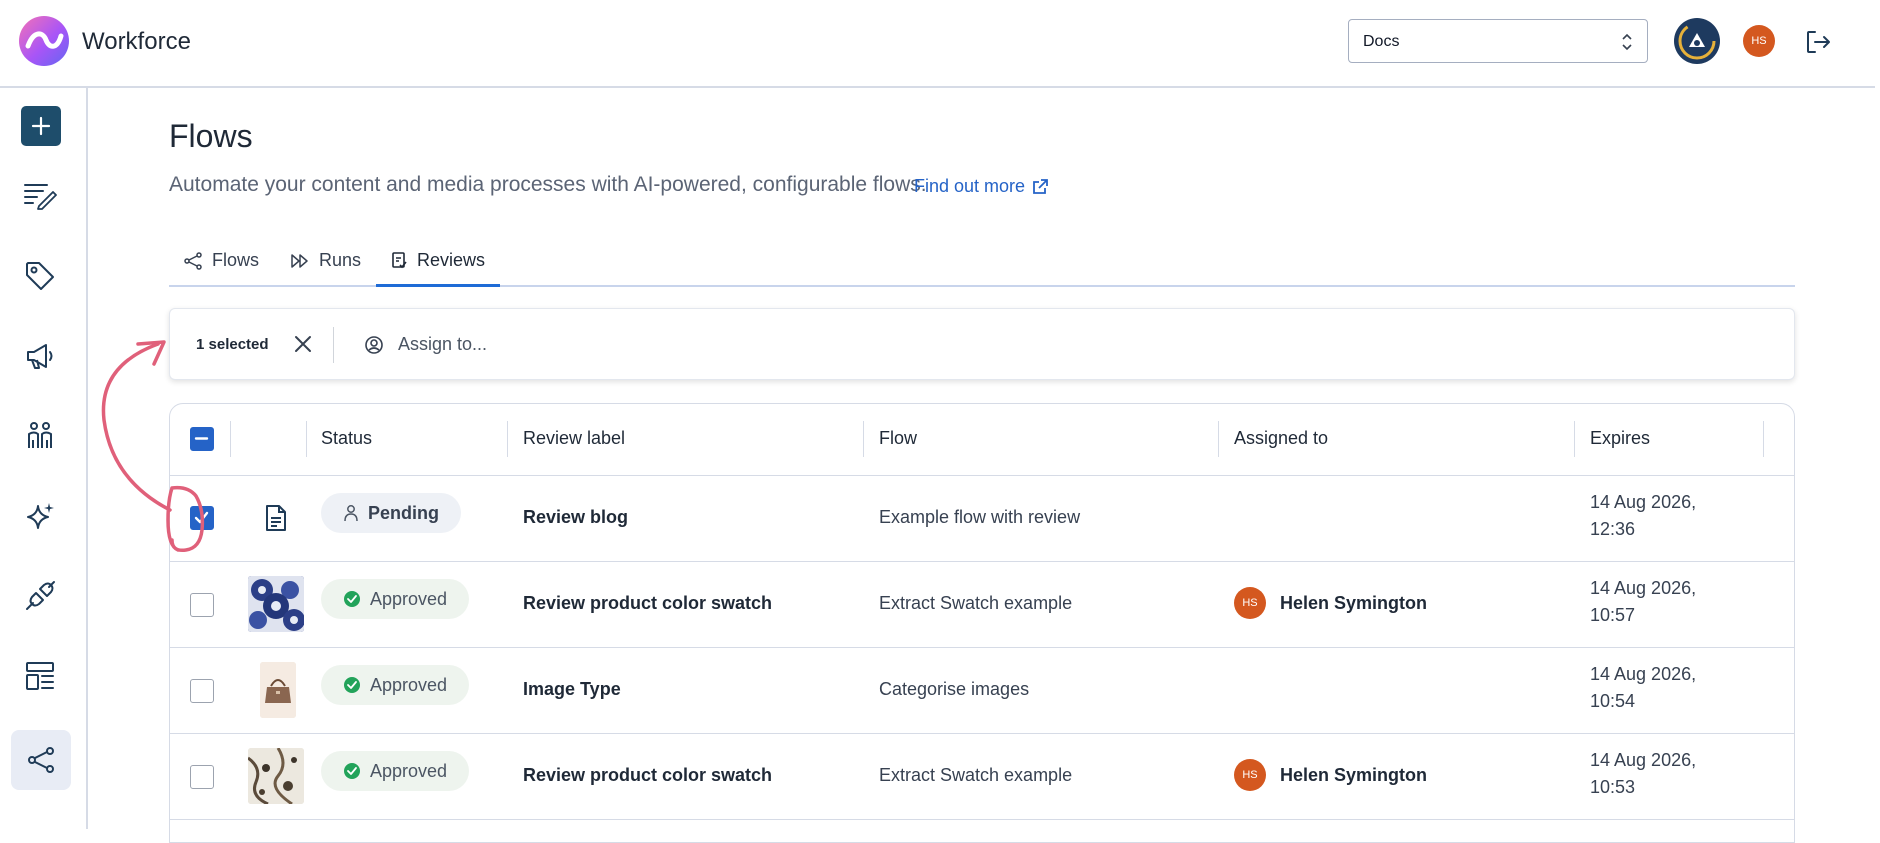  I want to click on sidebar-item-content, so click(40, 195).